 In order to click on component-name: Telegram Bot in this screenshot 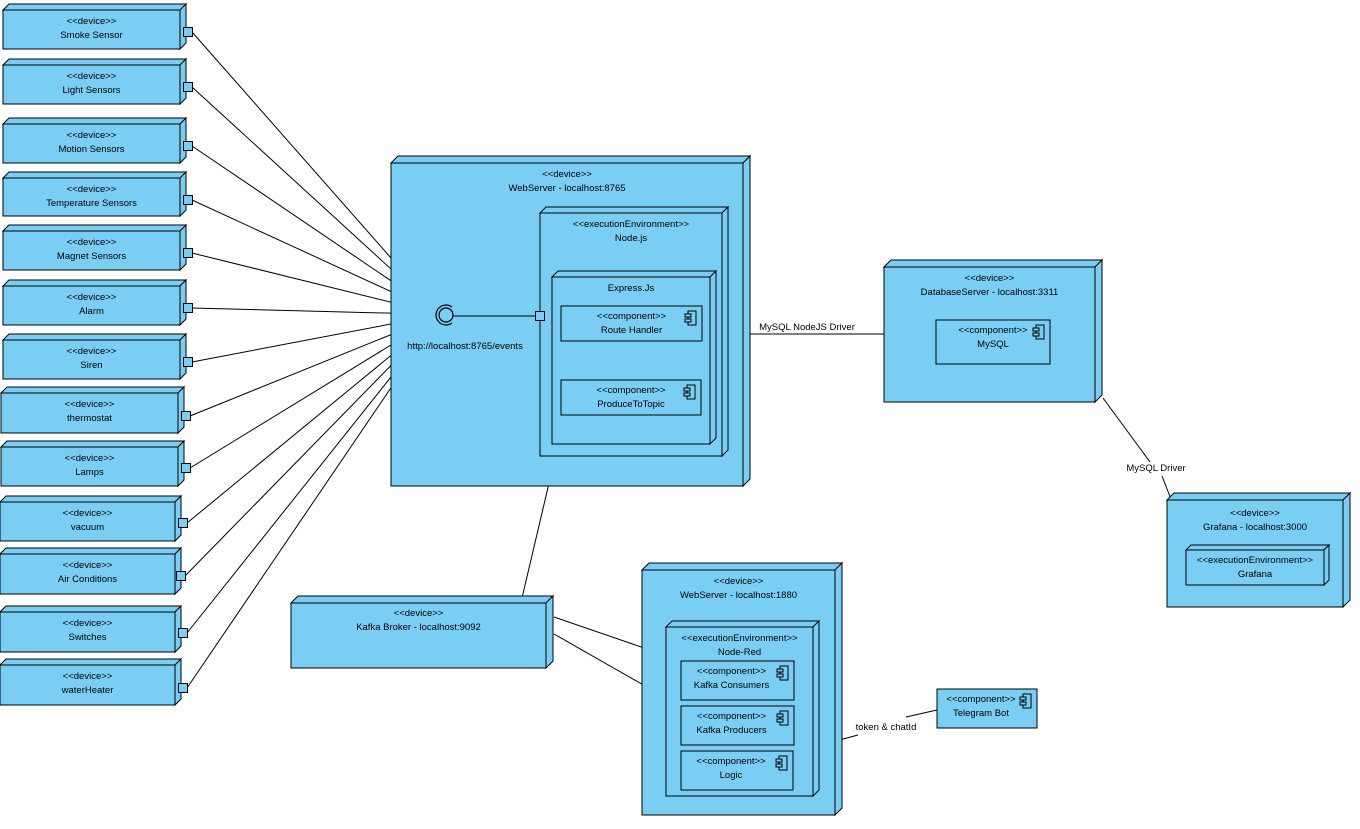, I will do `click(981, 713)`.